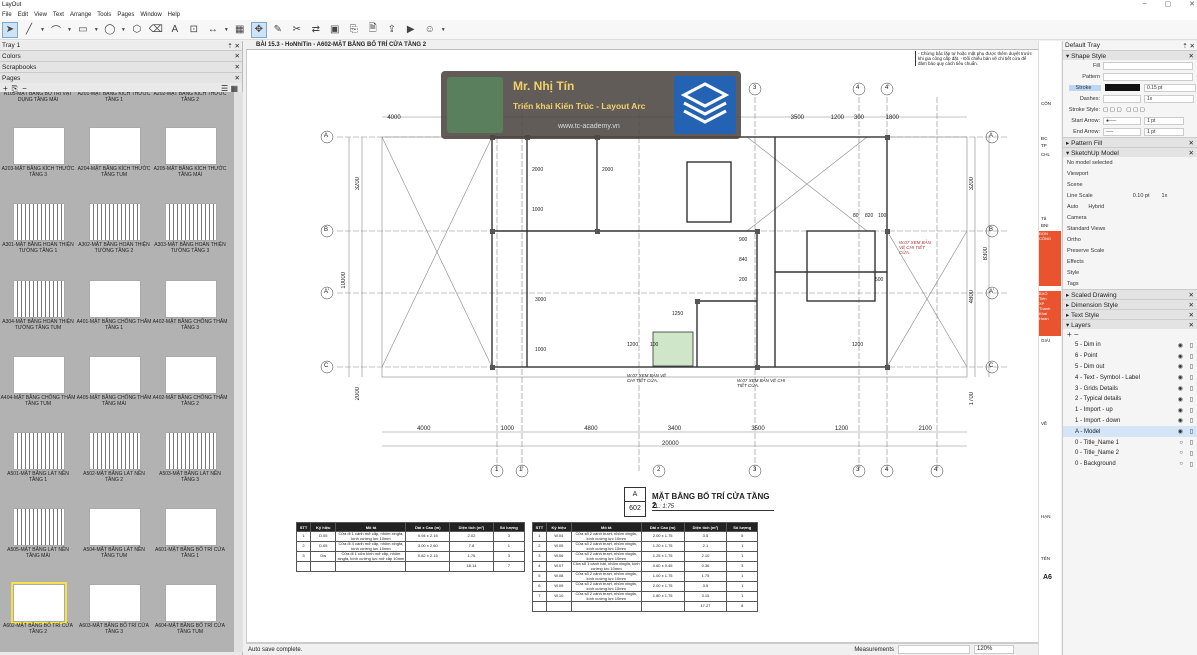 Image resolution: width=1197 pixels, height=655 pixels. I want to click on join-icon: ⇄, so click(316, 30).